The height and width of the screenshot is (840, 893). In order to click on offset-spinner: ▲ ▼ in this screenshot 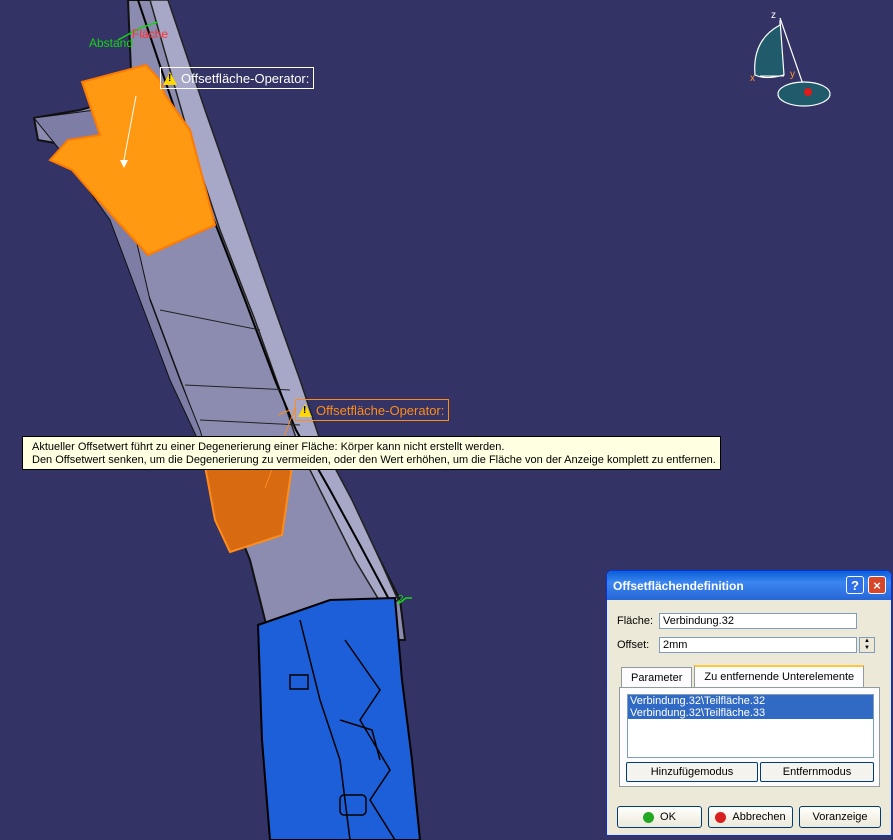, I will do `click(867, 645)`.